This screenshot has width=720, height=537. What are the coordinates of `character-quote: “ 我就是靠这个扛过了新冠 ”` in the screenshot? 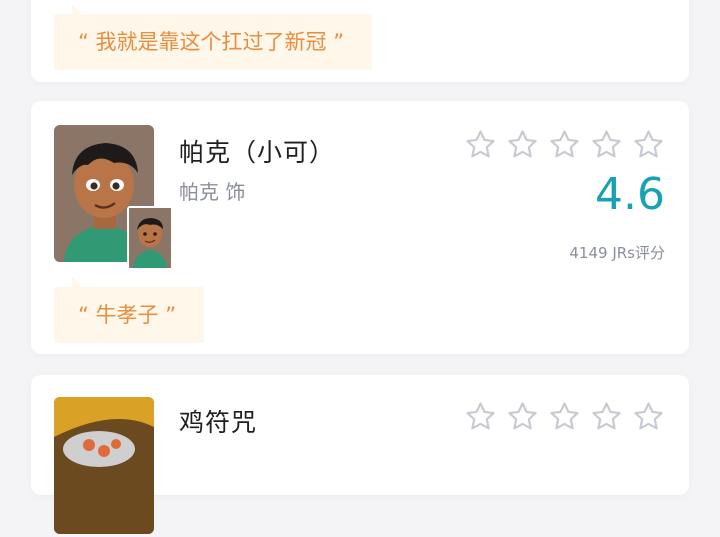 It's located at (213, 37).